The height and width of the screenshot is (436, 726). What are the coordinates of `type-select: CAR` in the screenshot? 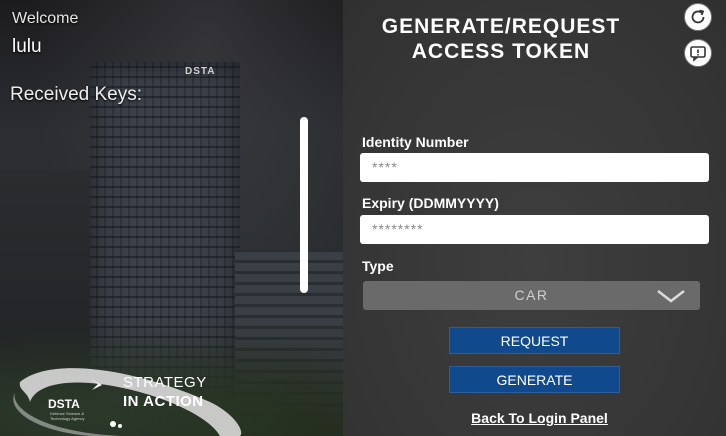 It's located at (531, 295).